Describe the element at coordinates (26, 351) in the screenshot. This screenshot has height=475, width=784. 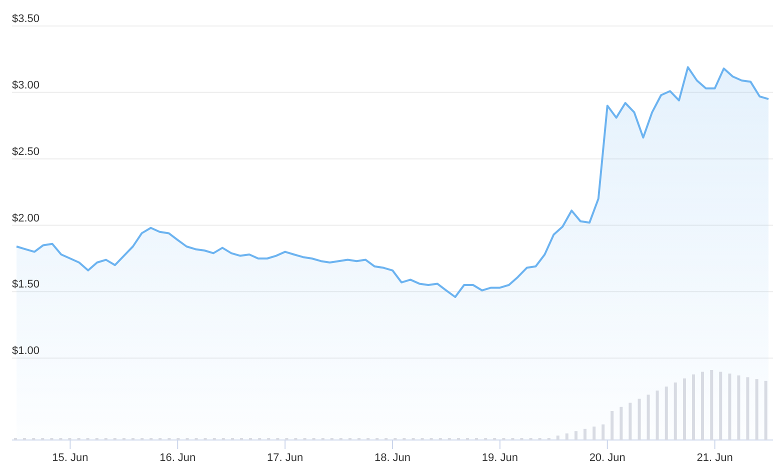
I see `y-axis-label: $1.00` at that location.